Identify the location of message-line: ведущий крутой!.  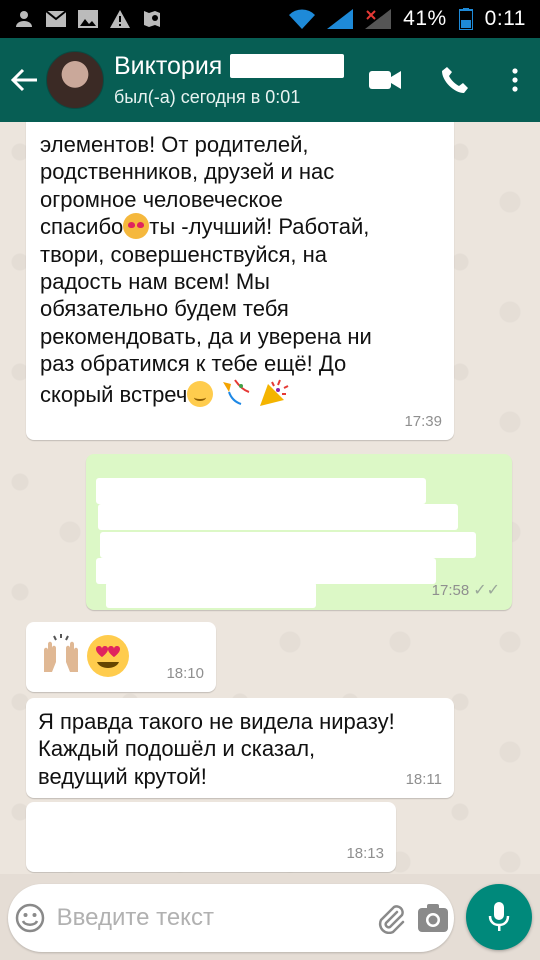
(122, 776).